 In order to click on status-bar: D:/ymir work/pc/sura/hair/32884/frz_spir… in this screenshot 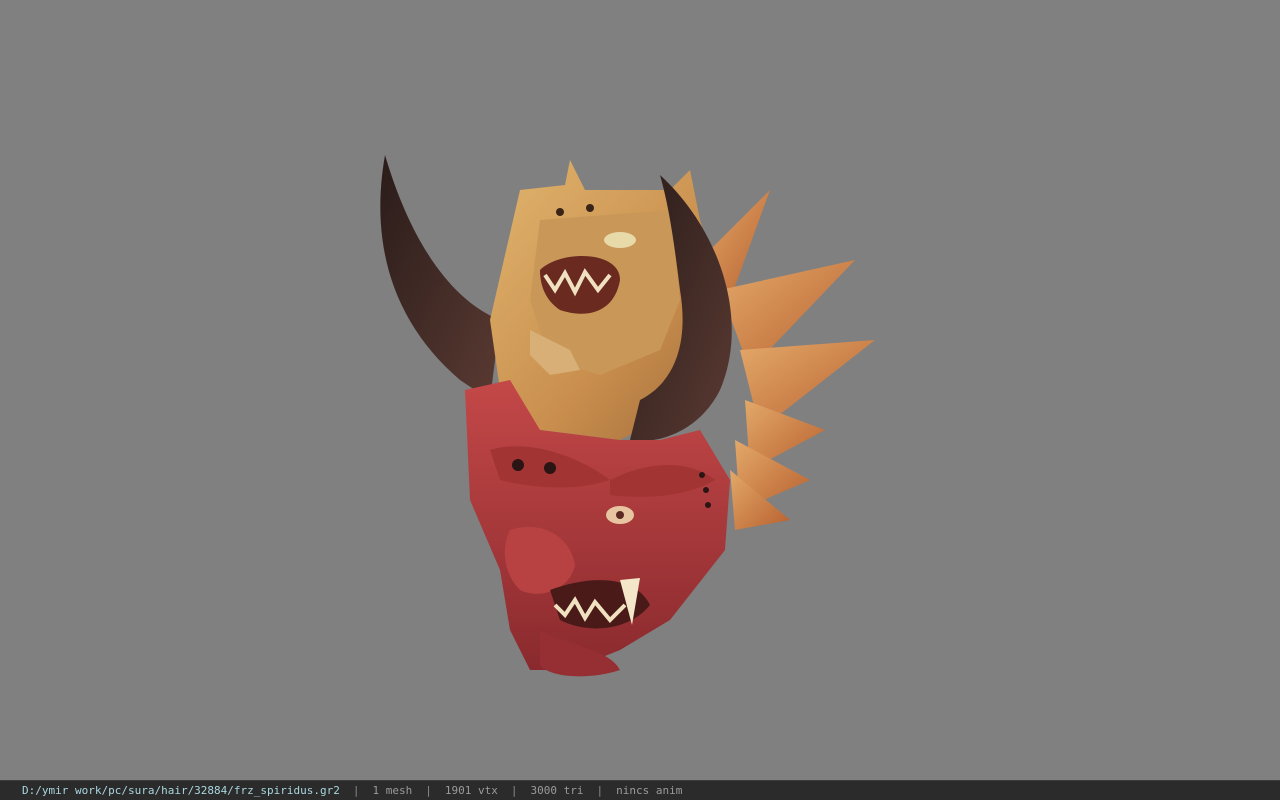, I will do `click(640, 790)`.